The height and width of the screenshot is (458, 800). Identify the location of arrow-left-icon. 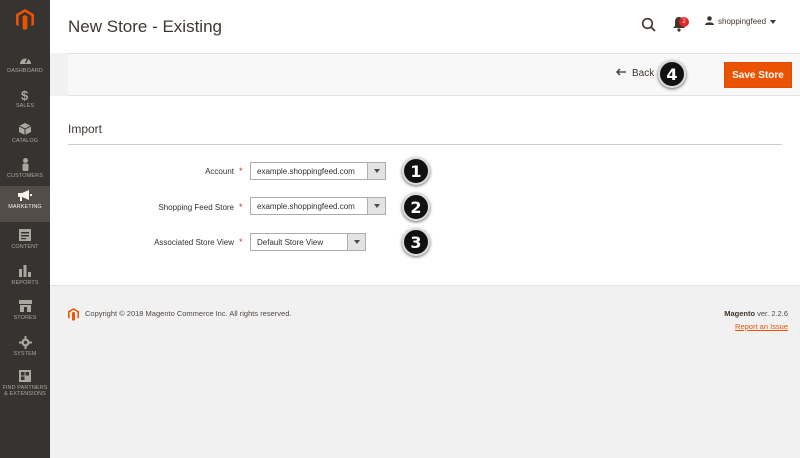
(621, 73).